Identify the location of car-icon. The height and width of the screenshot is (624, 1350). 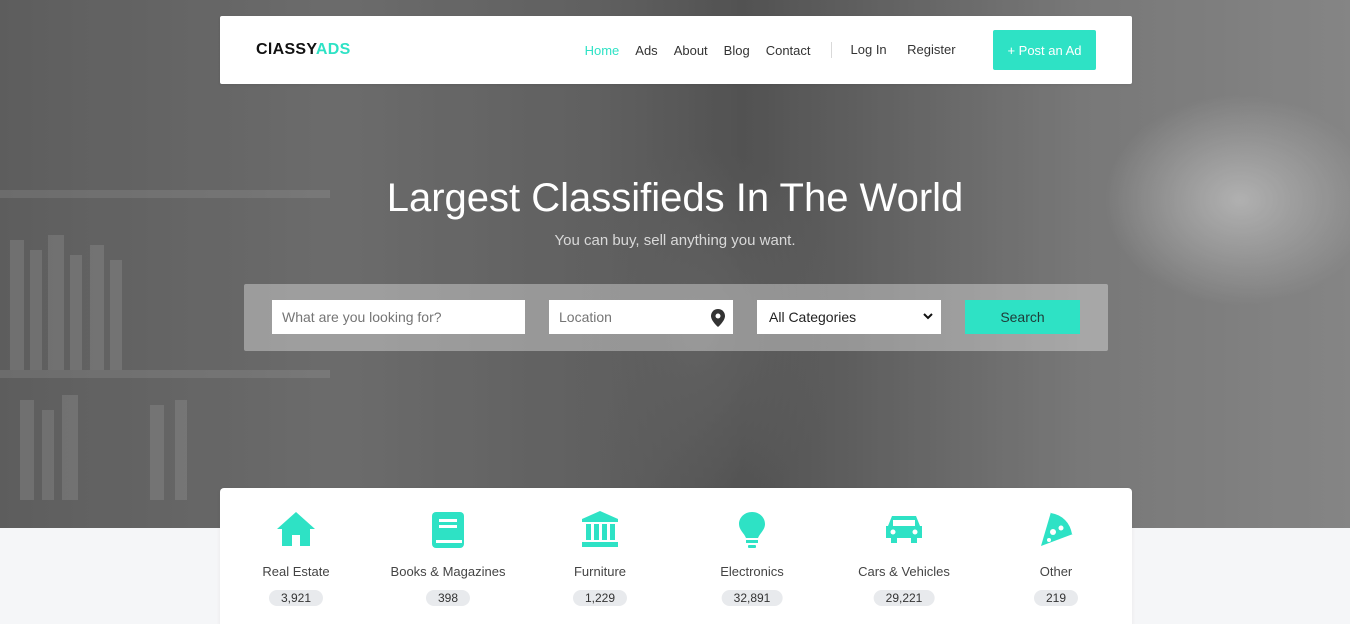
(904, 530).